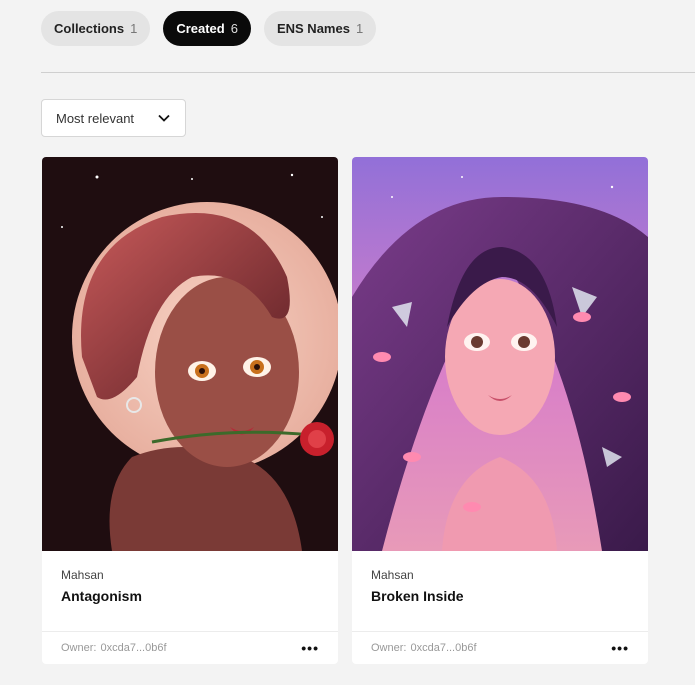  I want to click on card-info: Mahsan Antagonism, so click(190, 591).